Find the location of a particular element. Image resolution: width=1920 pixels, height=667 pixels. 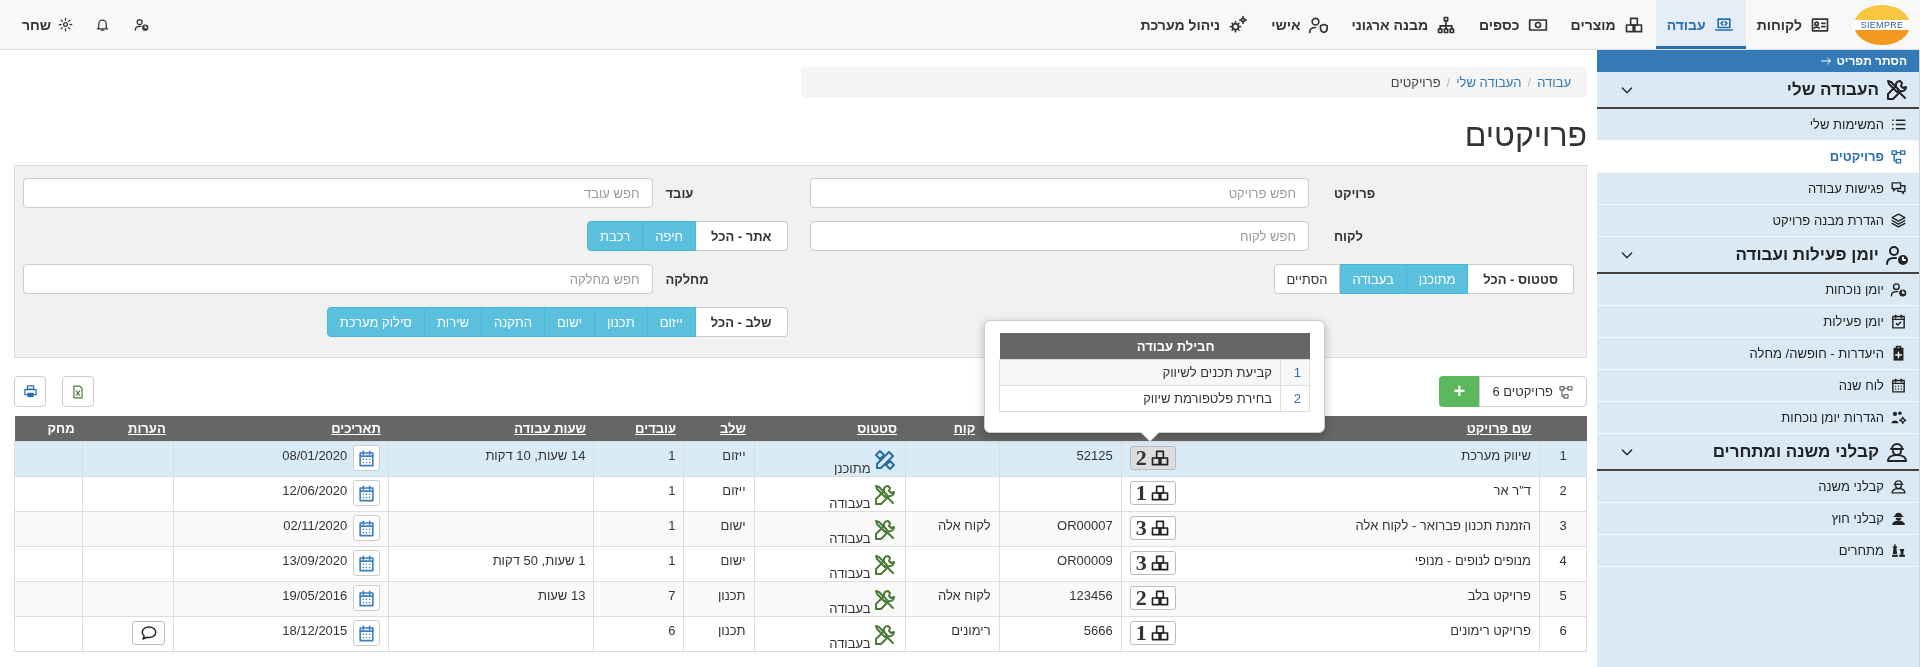

project-name: ד"ר אר is located at coordinates (1512, 490).